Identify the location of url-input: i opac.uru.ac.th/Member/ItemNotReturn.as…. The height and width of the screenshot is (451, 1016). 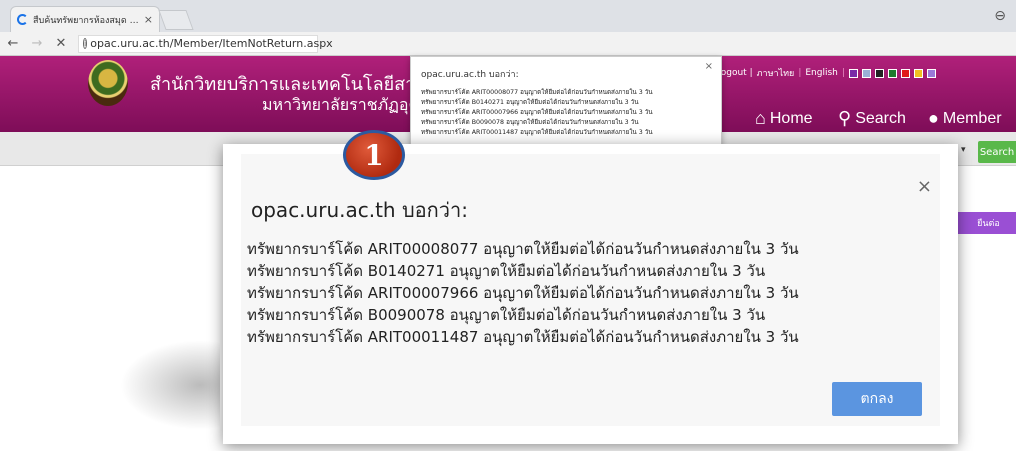
(205, 43).